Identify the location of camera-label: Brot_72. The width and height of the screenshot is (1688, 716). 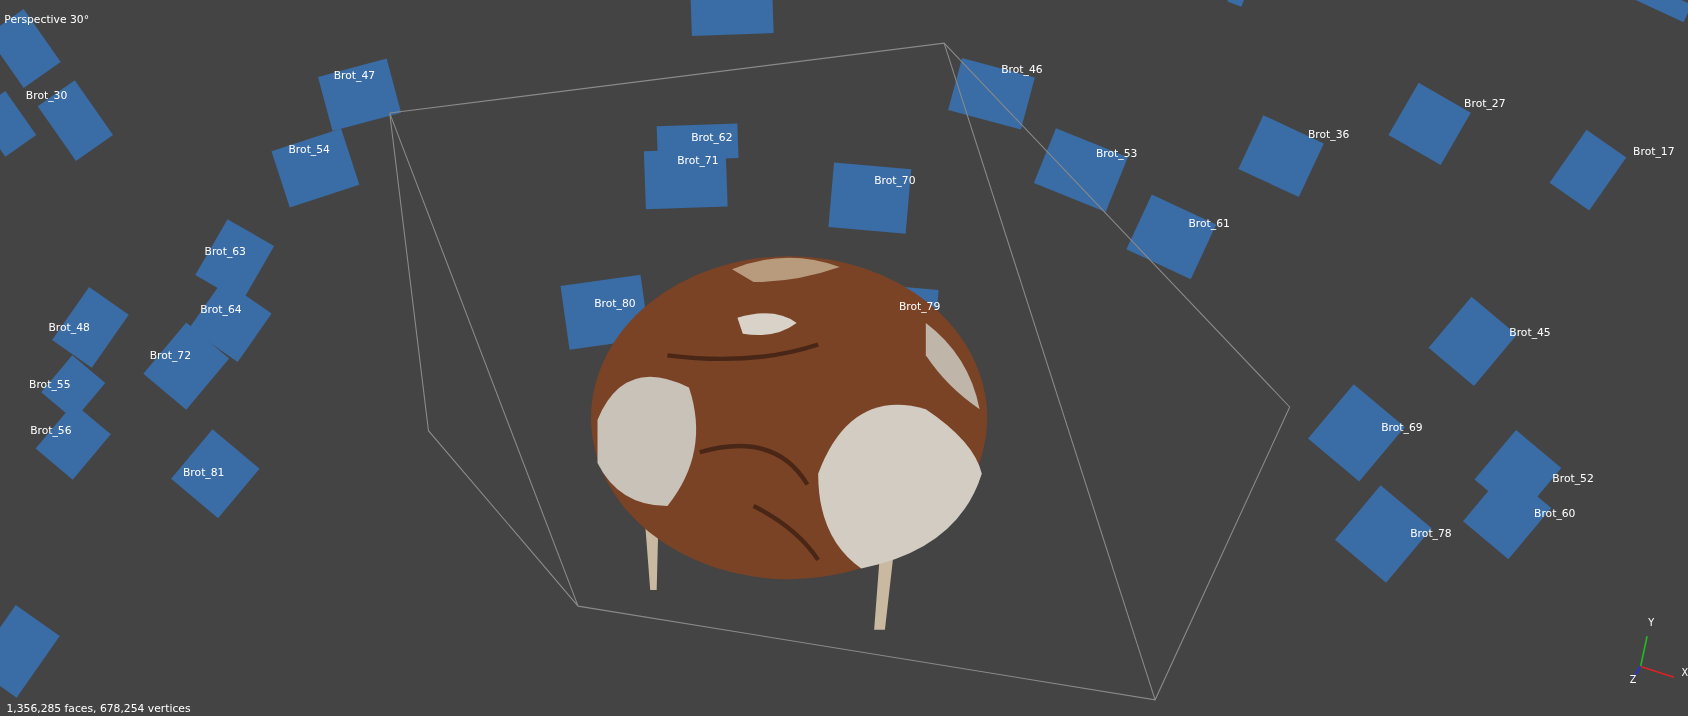
(170, 355).